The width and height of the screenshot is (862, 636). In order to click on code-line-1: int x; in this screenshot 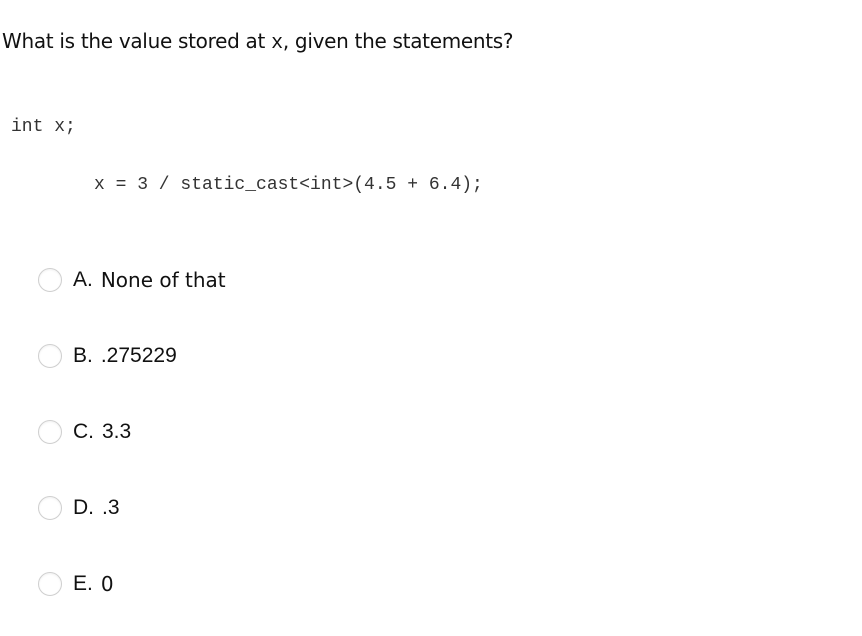, I will do `click(43, 127)`.